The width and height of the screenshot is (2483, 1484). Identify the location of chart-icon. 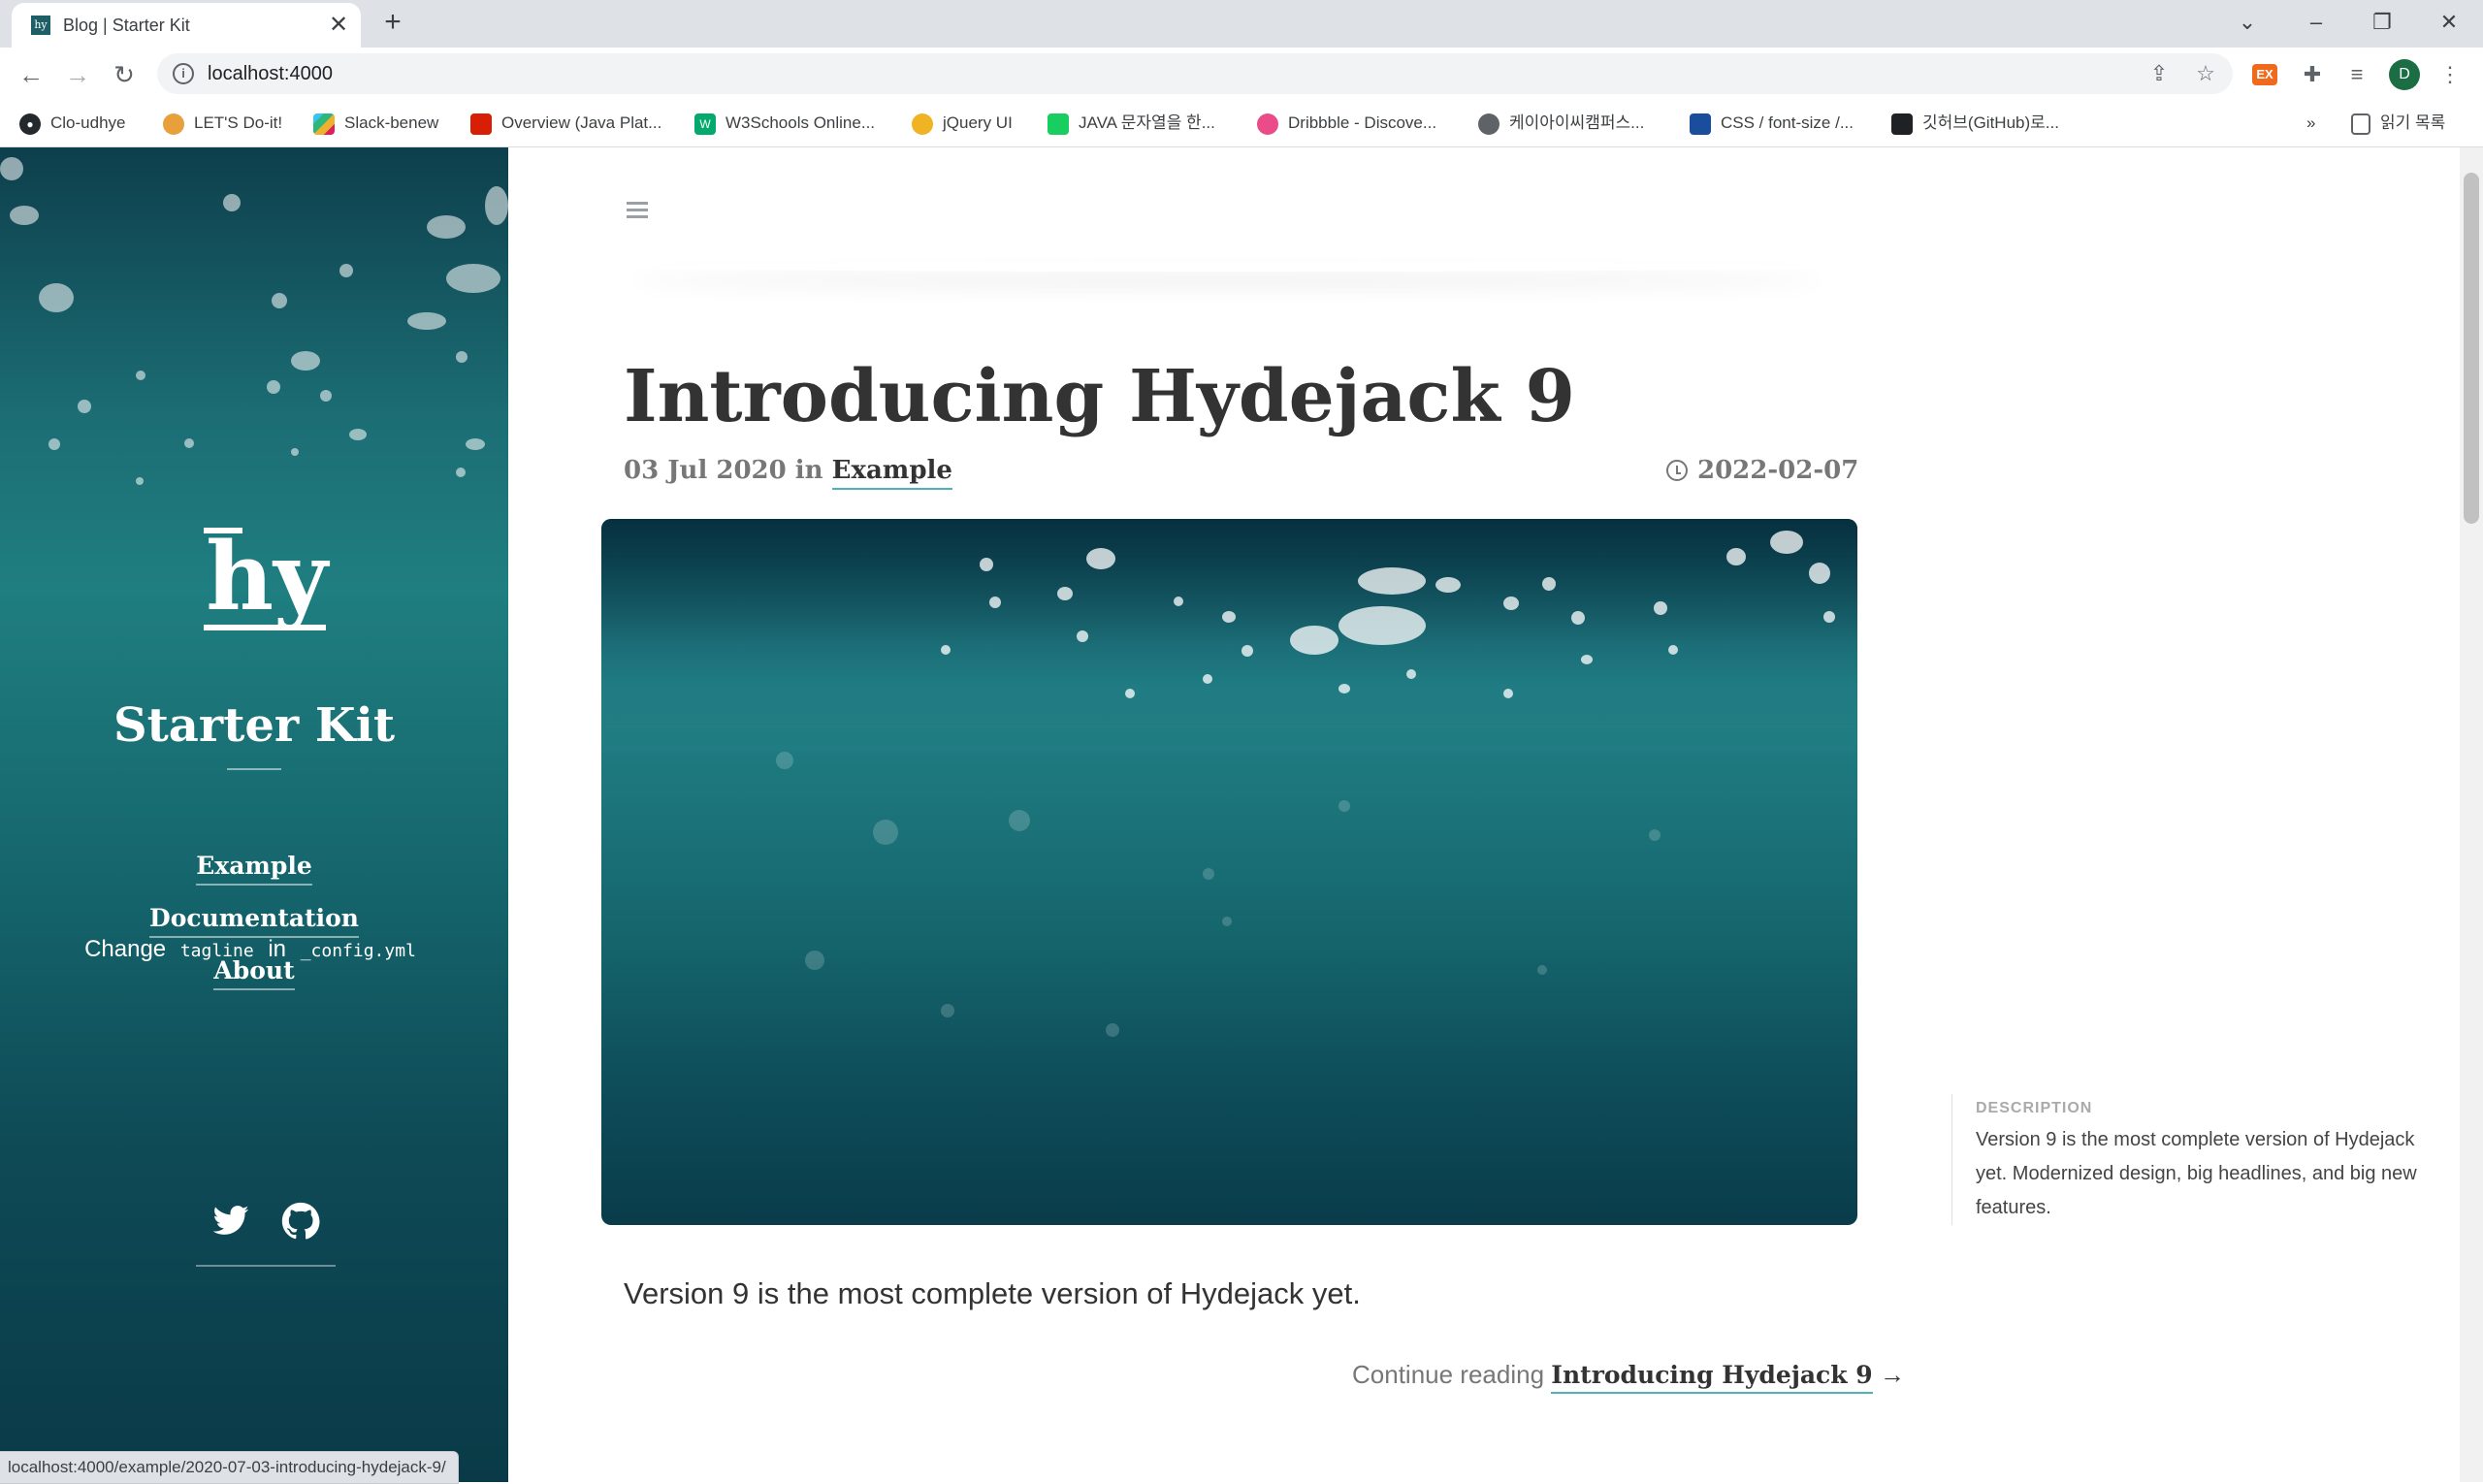
(1701, 124).